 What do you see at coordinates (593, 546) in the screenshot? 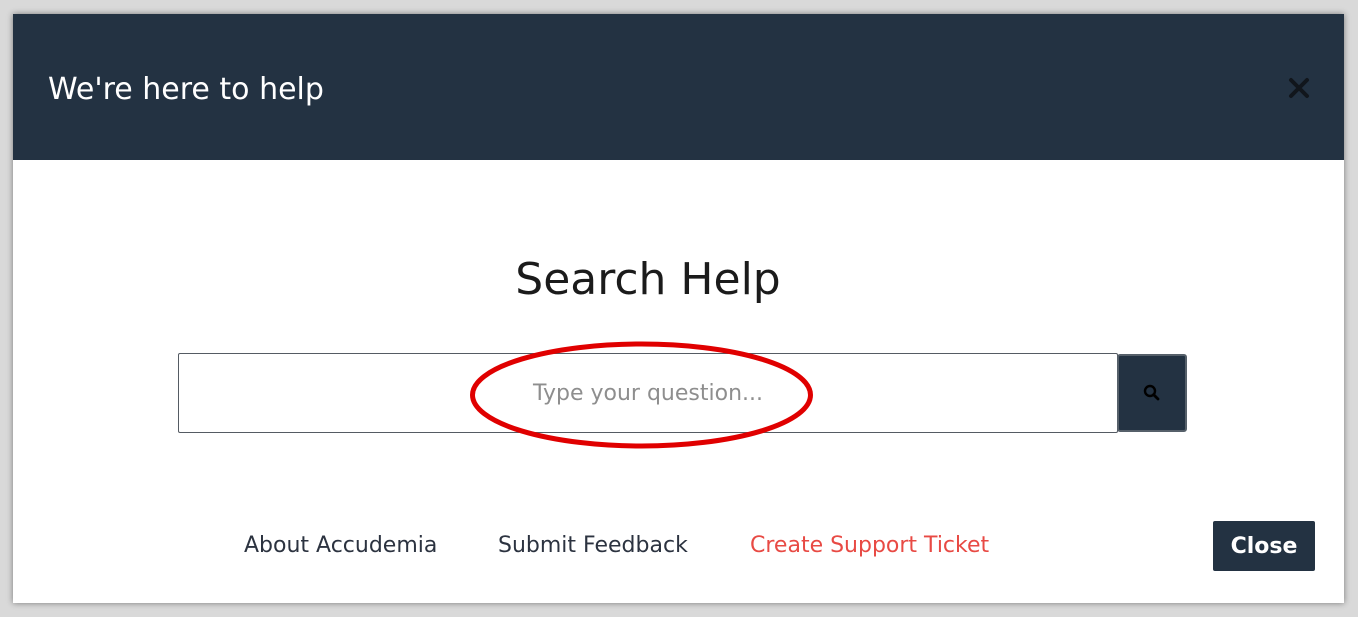
I see `submit-feedback-link: Submit Feedback` at bounding box center [593, 546].